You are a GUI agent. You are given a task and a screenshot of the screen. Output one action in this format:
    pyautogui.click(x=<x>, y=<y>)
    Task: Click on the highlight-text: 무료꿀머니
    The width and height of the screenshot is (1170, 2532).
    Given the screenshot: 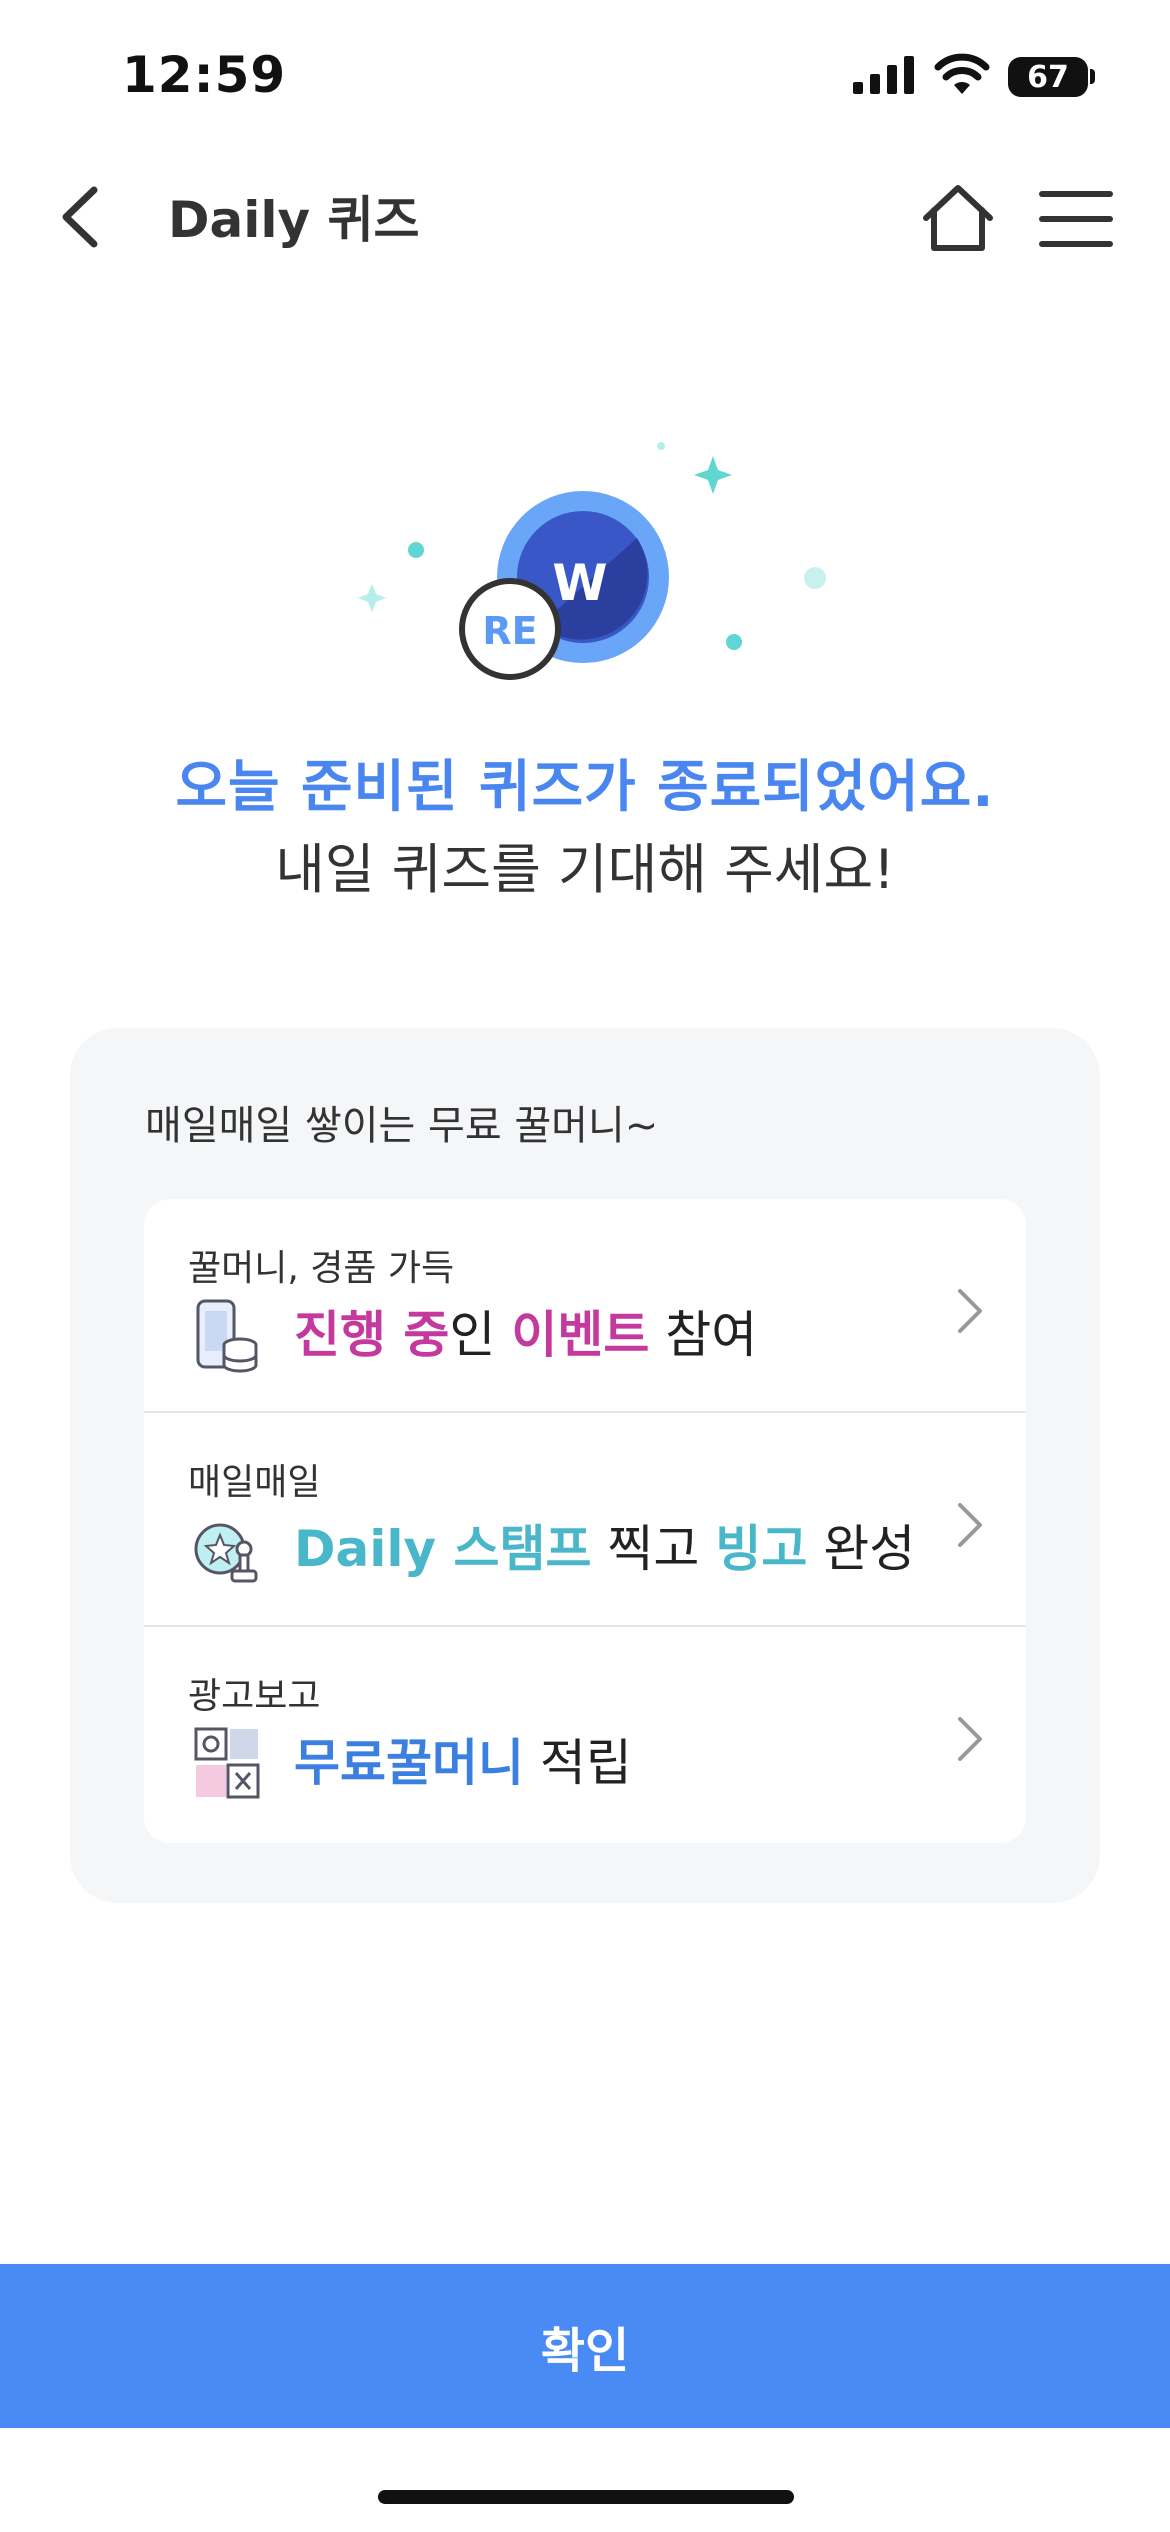 What is the action you would take?
    pyautogui.click(x=409, y=1763)
    